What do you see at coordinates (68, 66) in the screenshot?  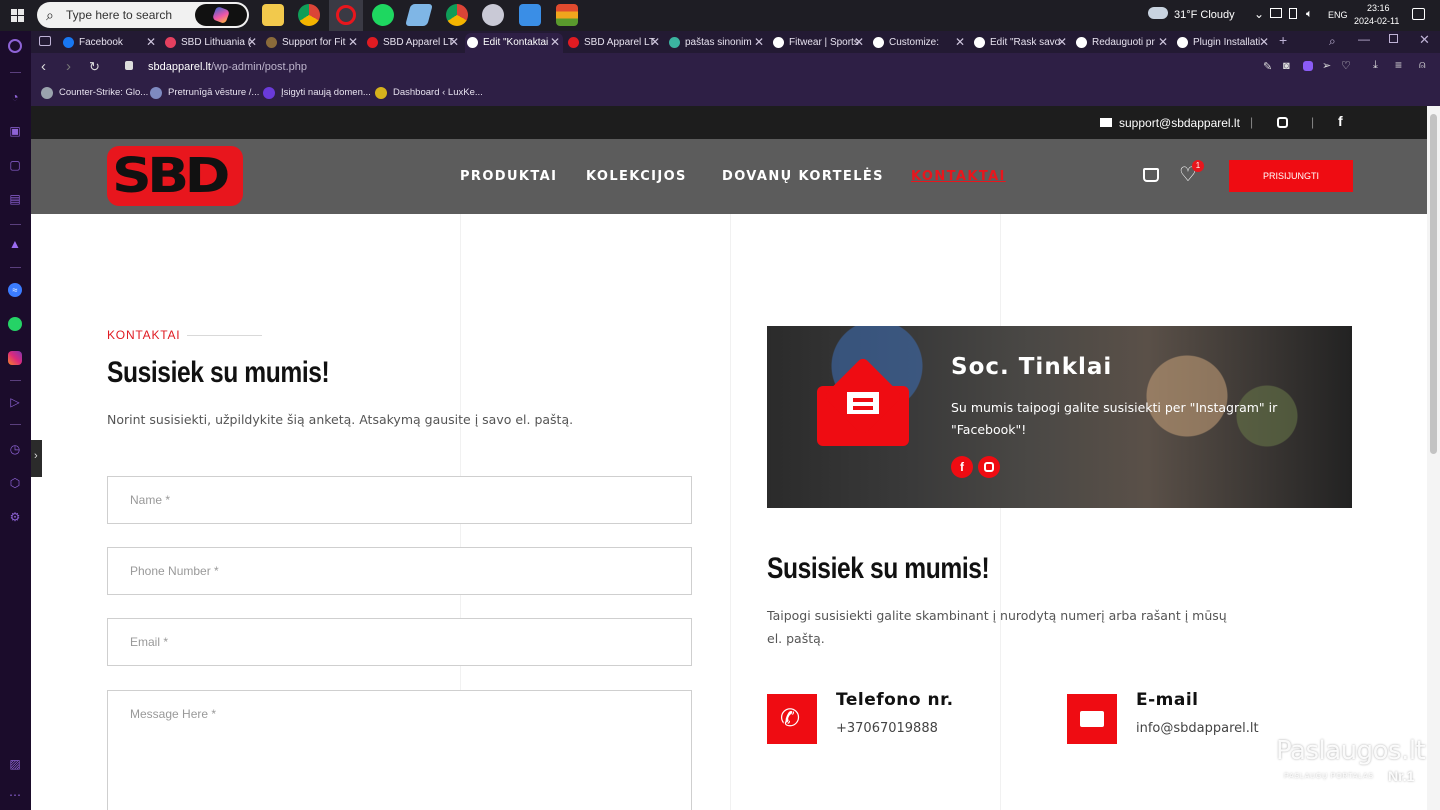 I see `forward-icon: ›` at bounding box center [68, 66].